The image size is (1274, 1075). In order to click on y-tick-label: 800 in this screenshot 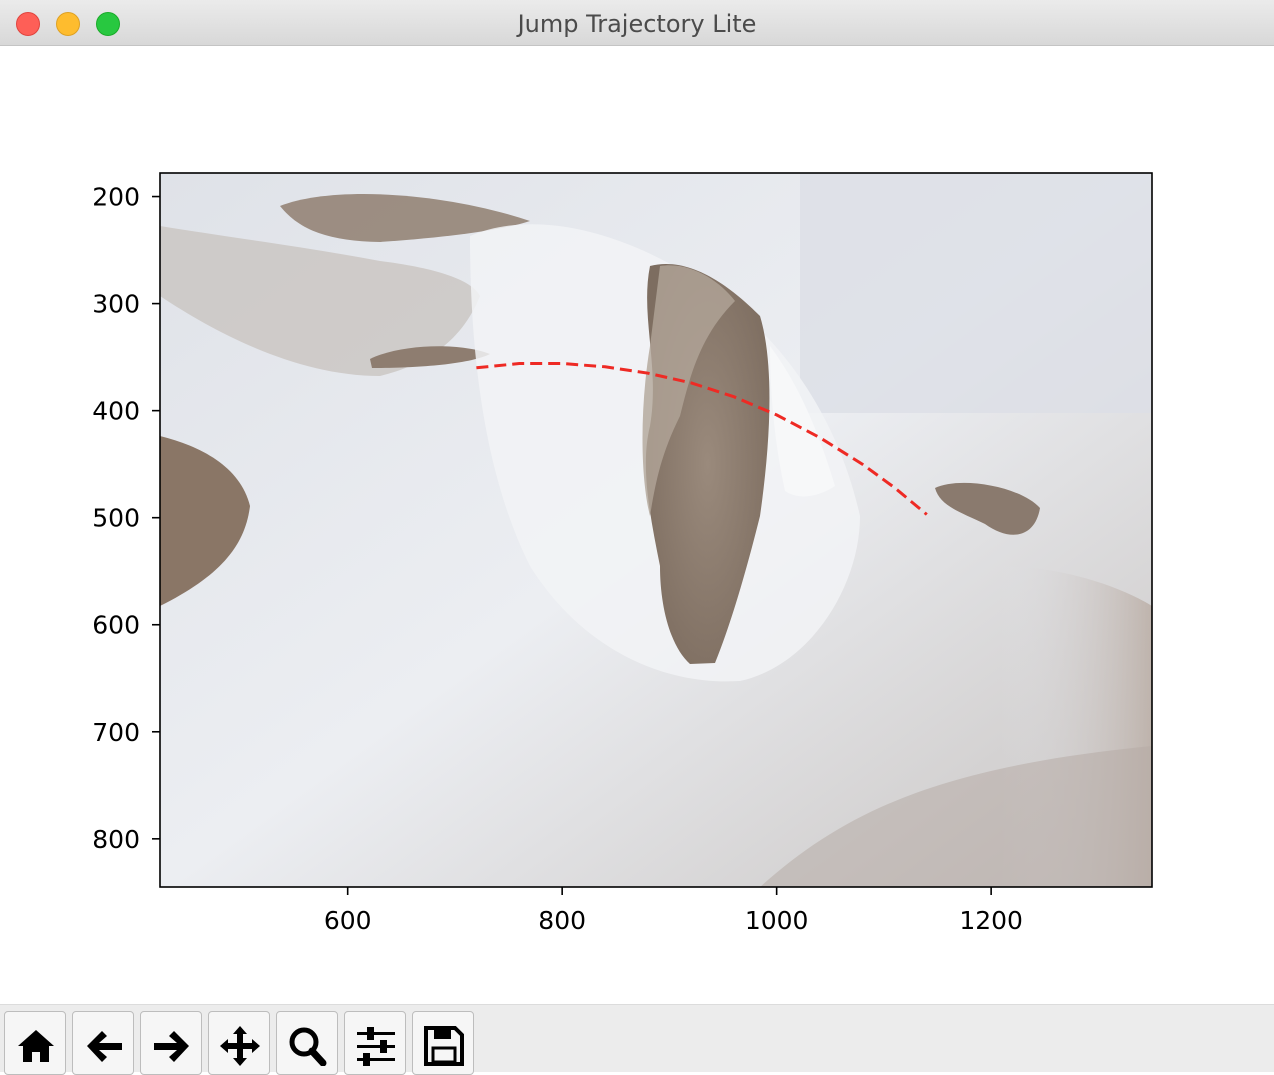, I will do `click(116, 839)`.